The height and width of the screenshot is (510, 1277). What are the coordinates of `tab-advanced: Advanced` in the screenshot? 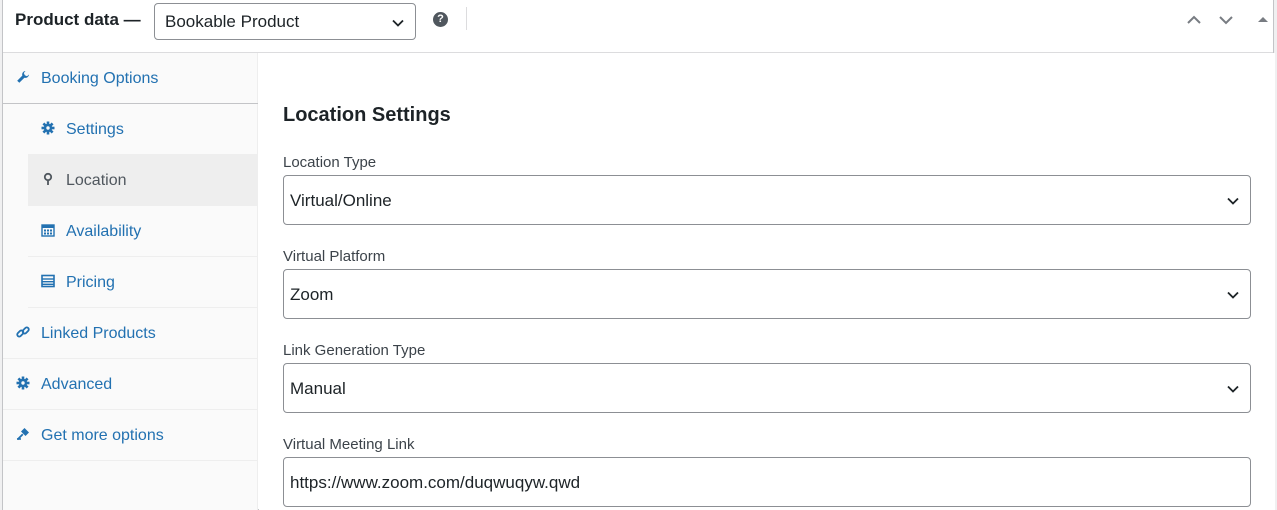 It's located at (130, 384).